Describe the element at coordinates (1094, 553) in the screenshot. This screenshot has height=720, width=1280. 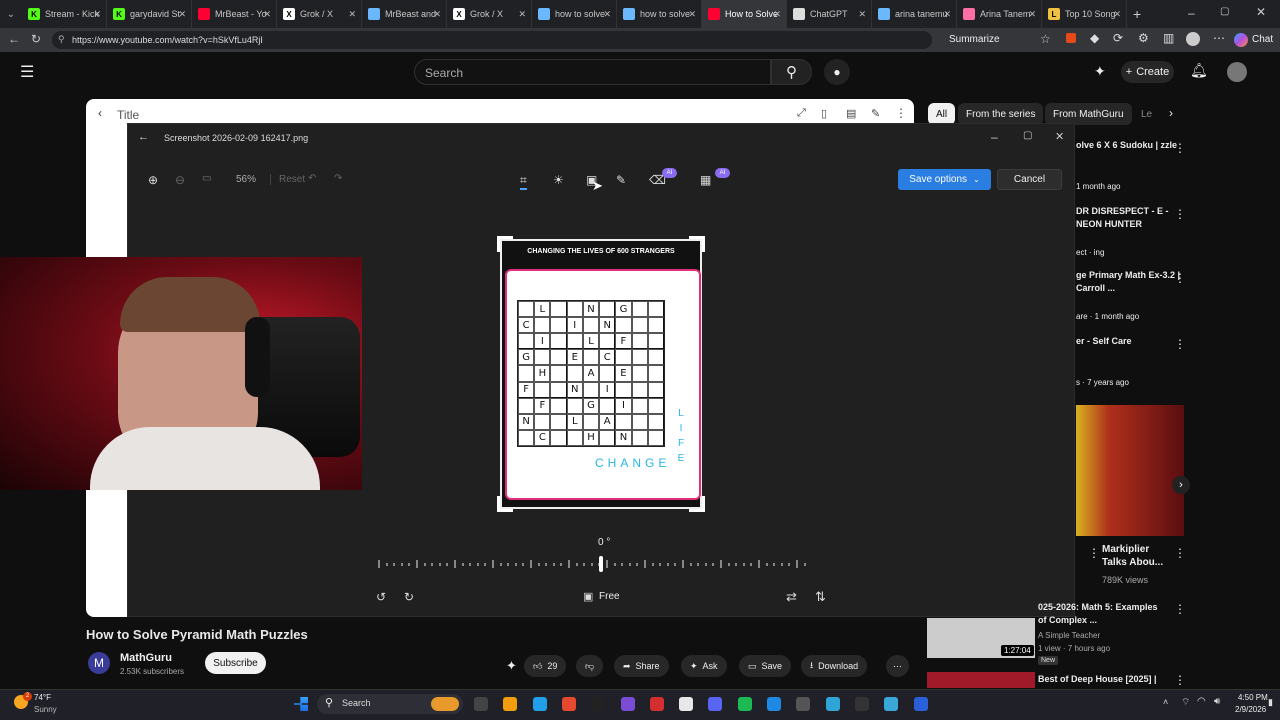
I see `markiplier-more-icon: ⋮` at that location.